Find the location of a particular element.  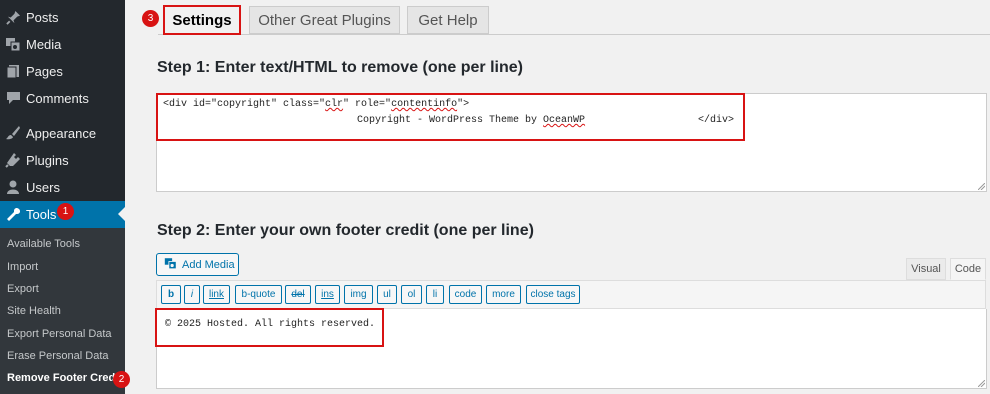

annotation-badge: 3 is located at coordinates (150, 18).